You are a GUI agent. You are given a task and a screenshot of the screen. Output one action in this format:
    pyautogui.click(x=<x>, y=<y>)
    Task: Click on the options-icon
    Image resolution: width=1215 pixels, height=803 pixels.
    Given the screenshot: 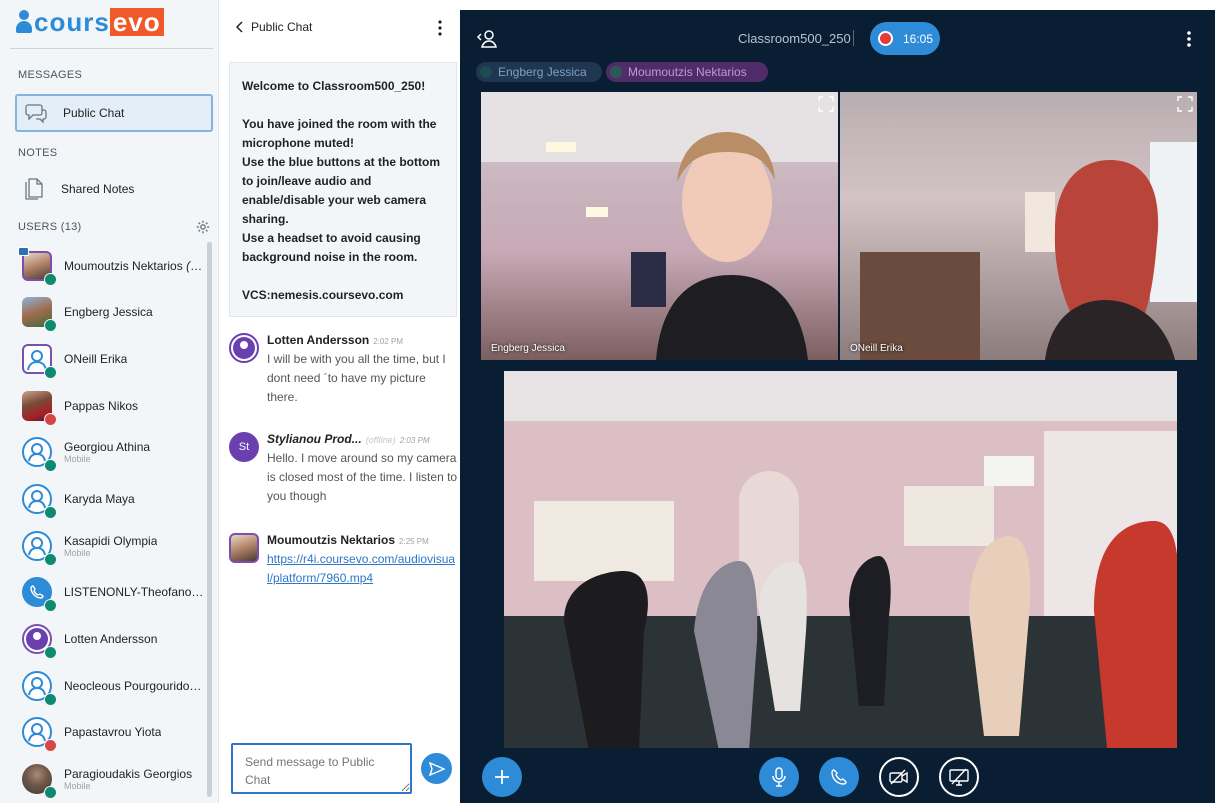 What is the action you would take?
    pyautogui.click(x=1189, y=39)
    